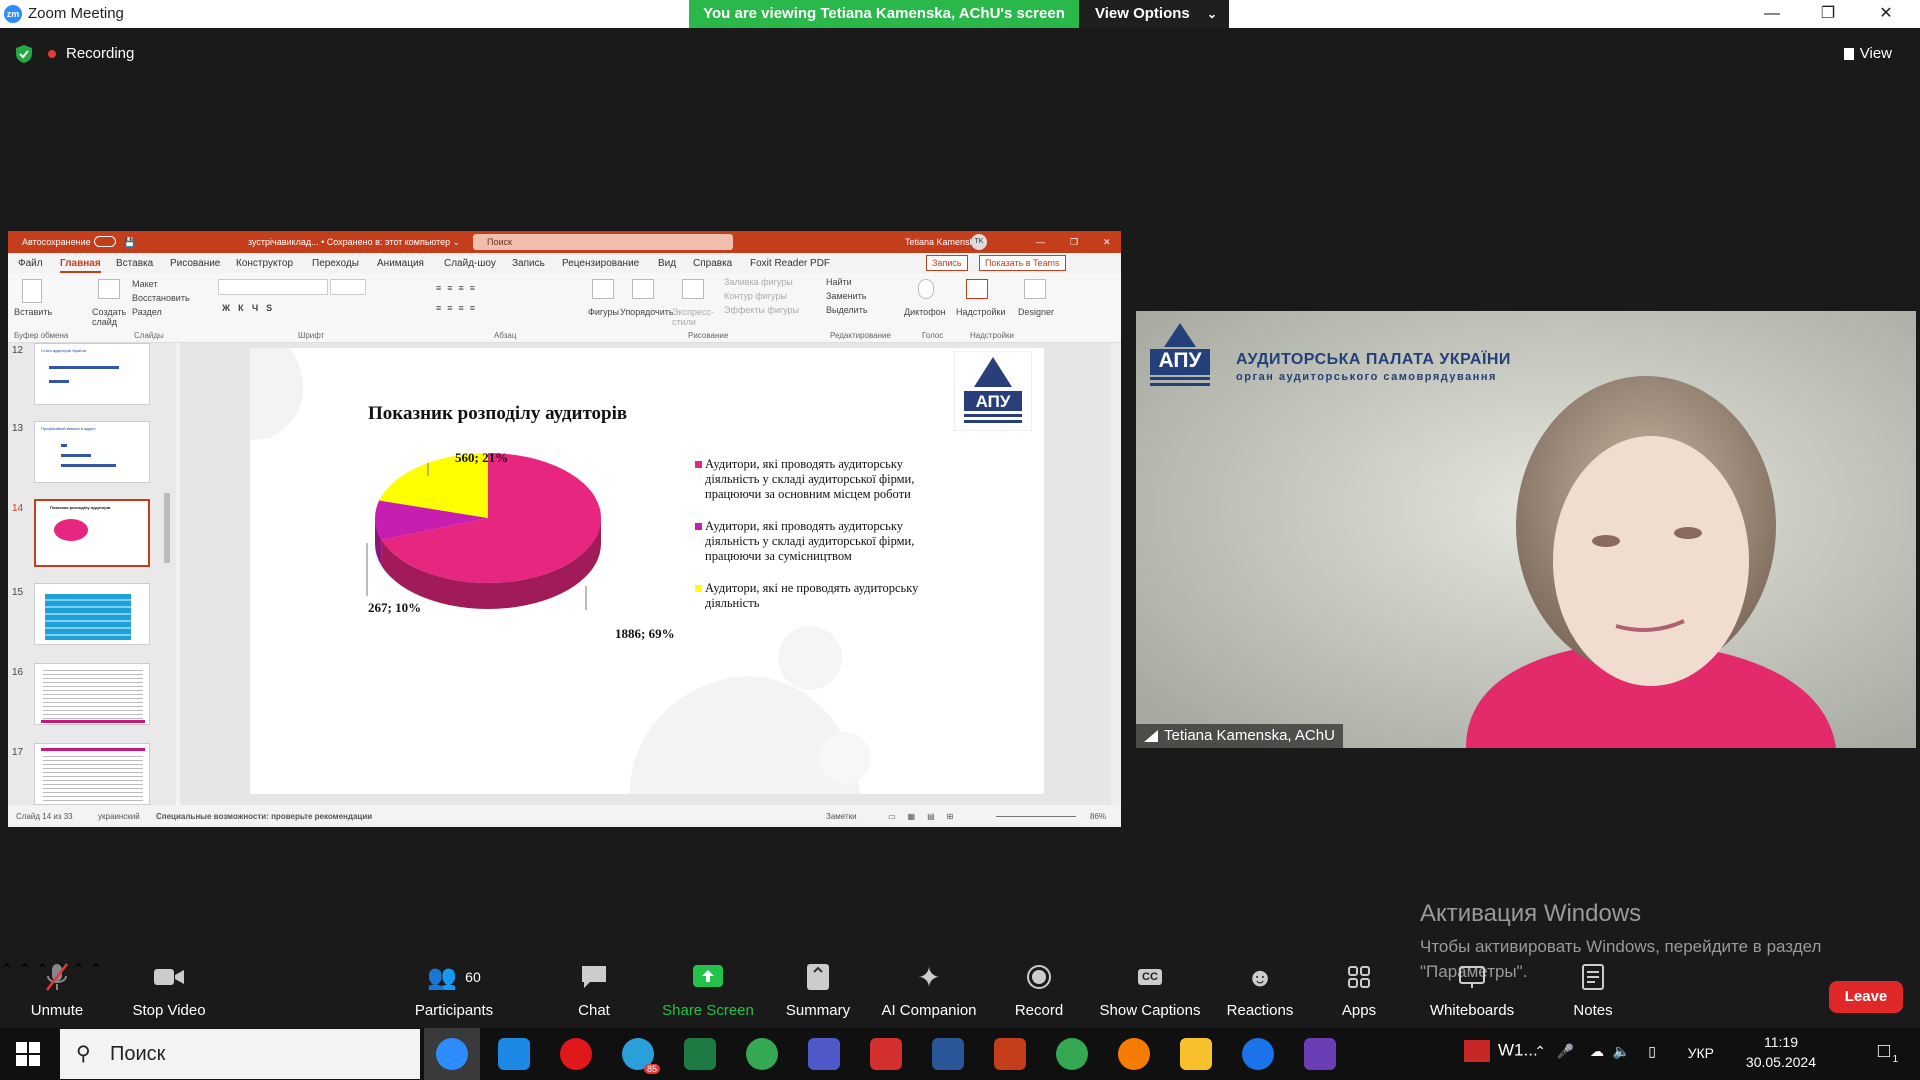 The height and width of the screenshot is (1080, 1920). I want to click on file-explorer-icon, so click(1196, 1054).